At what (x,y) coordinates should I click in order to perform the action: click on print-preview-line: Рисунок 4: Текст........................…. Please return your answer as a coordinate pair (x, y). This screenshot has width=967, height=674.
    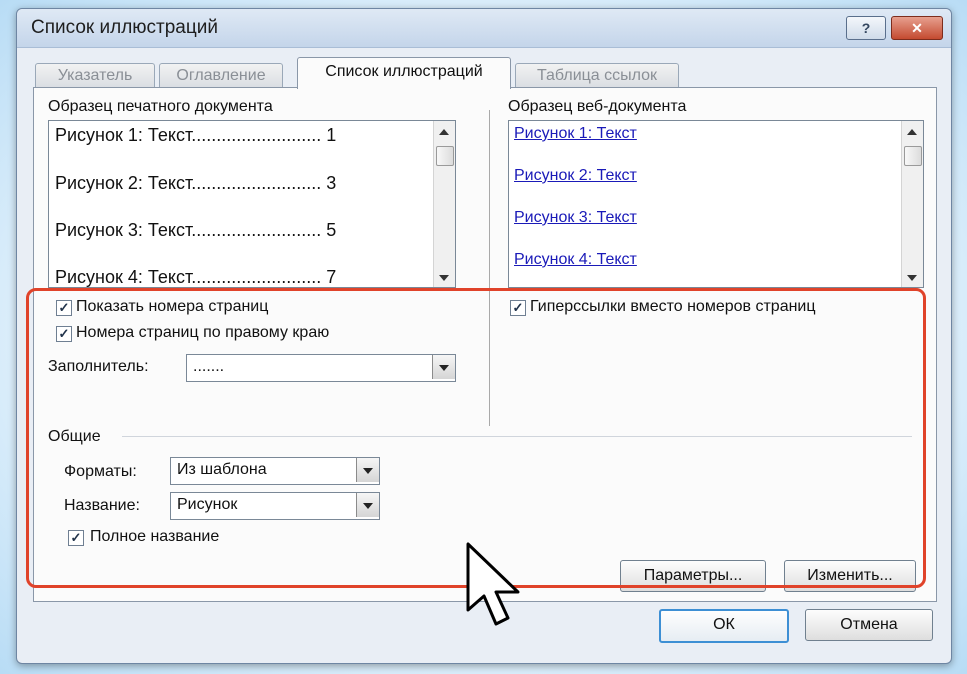
    Looking at the image, I should click on (196, 277).